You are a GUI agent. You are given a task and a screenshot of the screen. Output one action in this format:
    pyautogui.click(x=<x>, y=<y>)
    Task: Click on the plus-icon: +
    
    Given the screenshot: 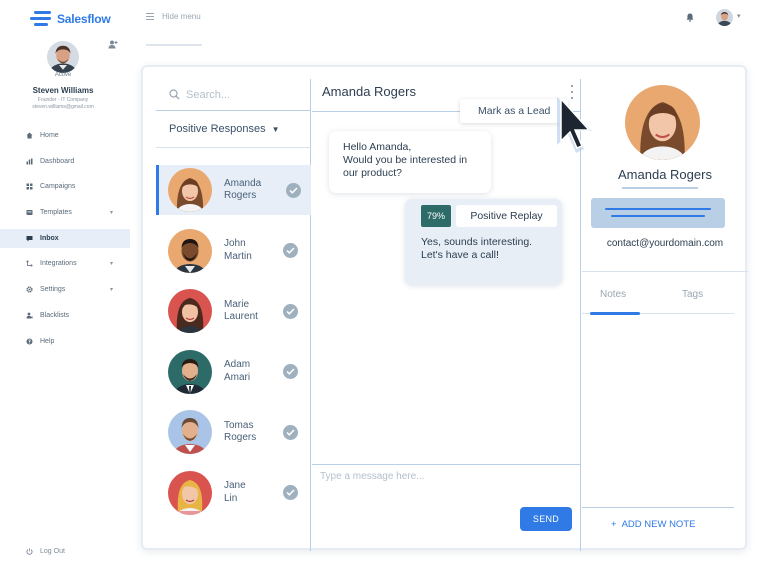 What is the action you would take?
    pyautogui.click(x=614, y=524)
    